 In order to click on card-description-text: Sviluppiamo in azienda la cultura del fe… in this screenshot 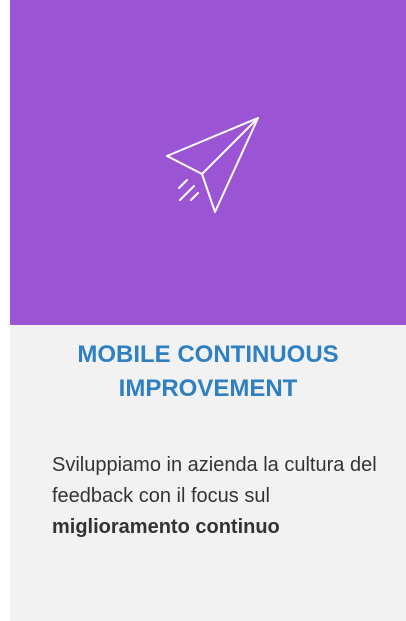, I will do `click(214, 480)`.